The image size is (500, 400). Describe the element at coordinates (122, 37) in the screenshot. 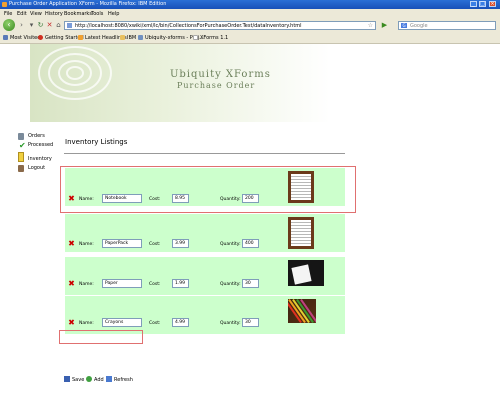

I see `folder-icon` at that location.